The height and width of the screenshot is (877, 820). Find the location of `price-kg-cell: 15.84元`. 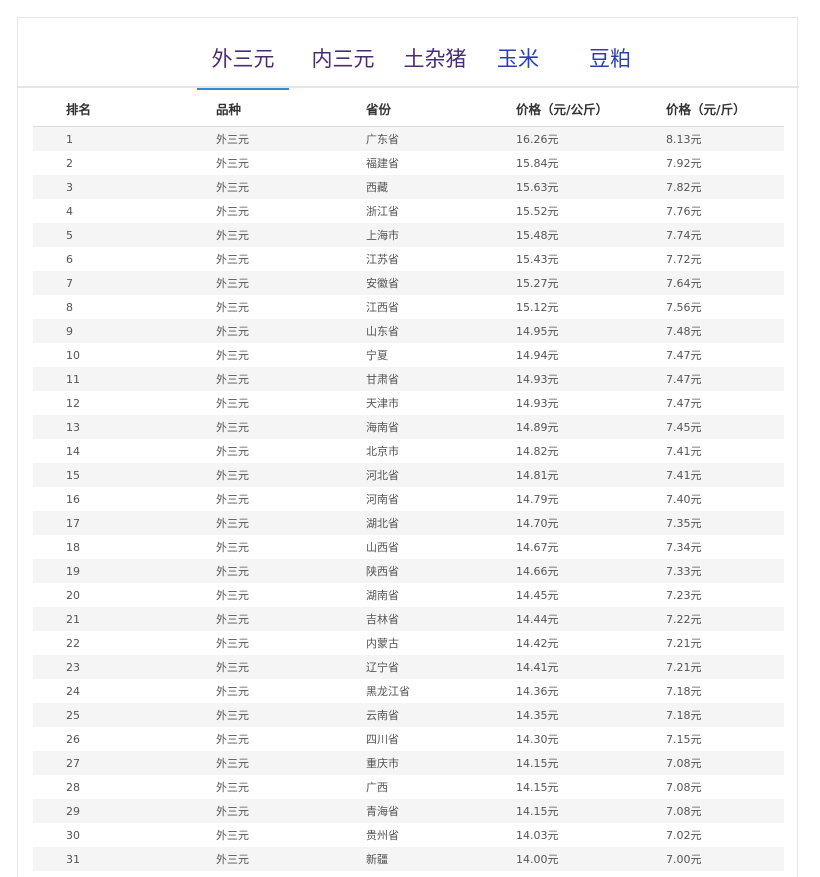

price-kg-cell: 15.84元 is located at coordinates (558, 163).